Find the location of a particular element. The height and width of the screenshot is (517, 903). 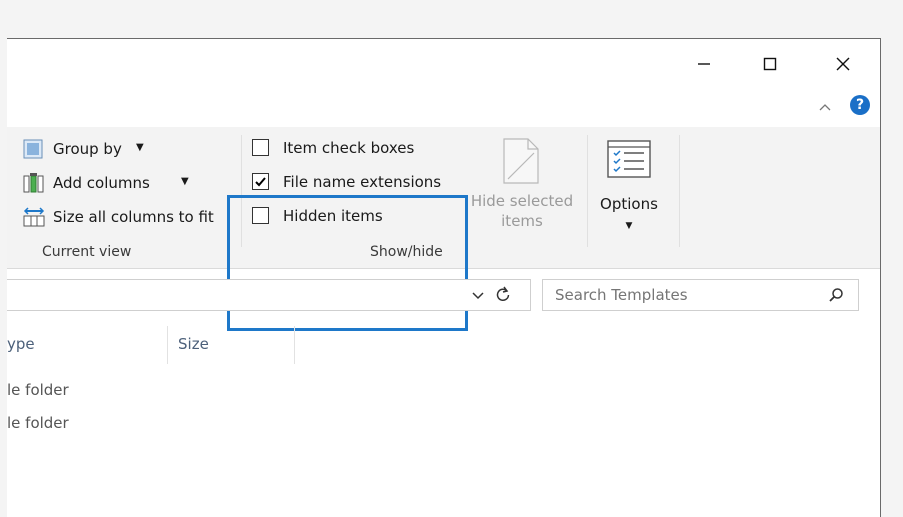

close-icon is located at coordinates (843, 64).